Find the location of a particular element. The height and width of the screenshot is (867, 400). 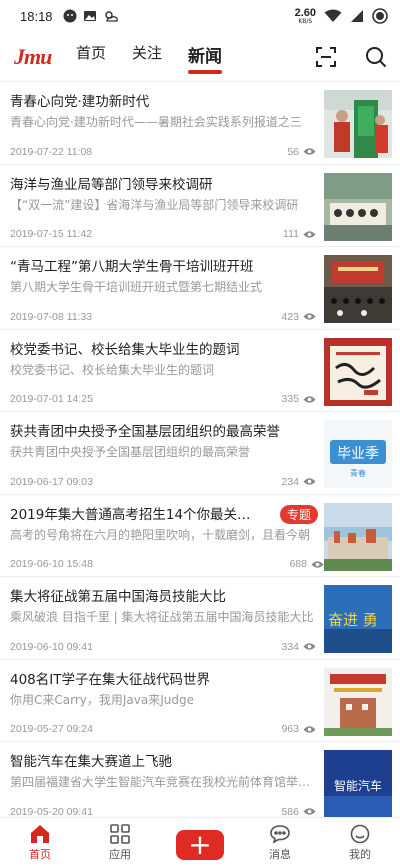

nav-profile: 我的 is located at coordinates (360, 843).